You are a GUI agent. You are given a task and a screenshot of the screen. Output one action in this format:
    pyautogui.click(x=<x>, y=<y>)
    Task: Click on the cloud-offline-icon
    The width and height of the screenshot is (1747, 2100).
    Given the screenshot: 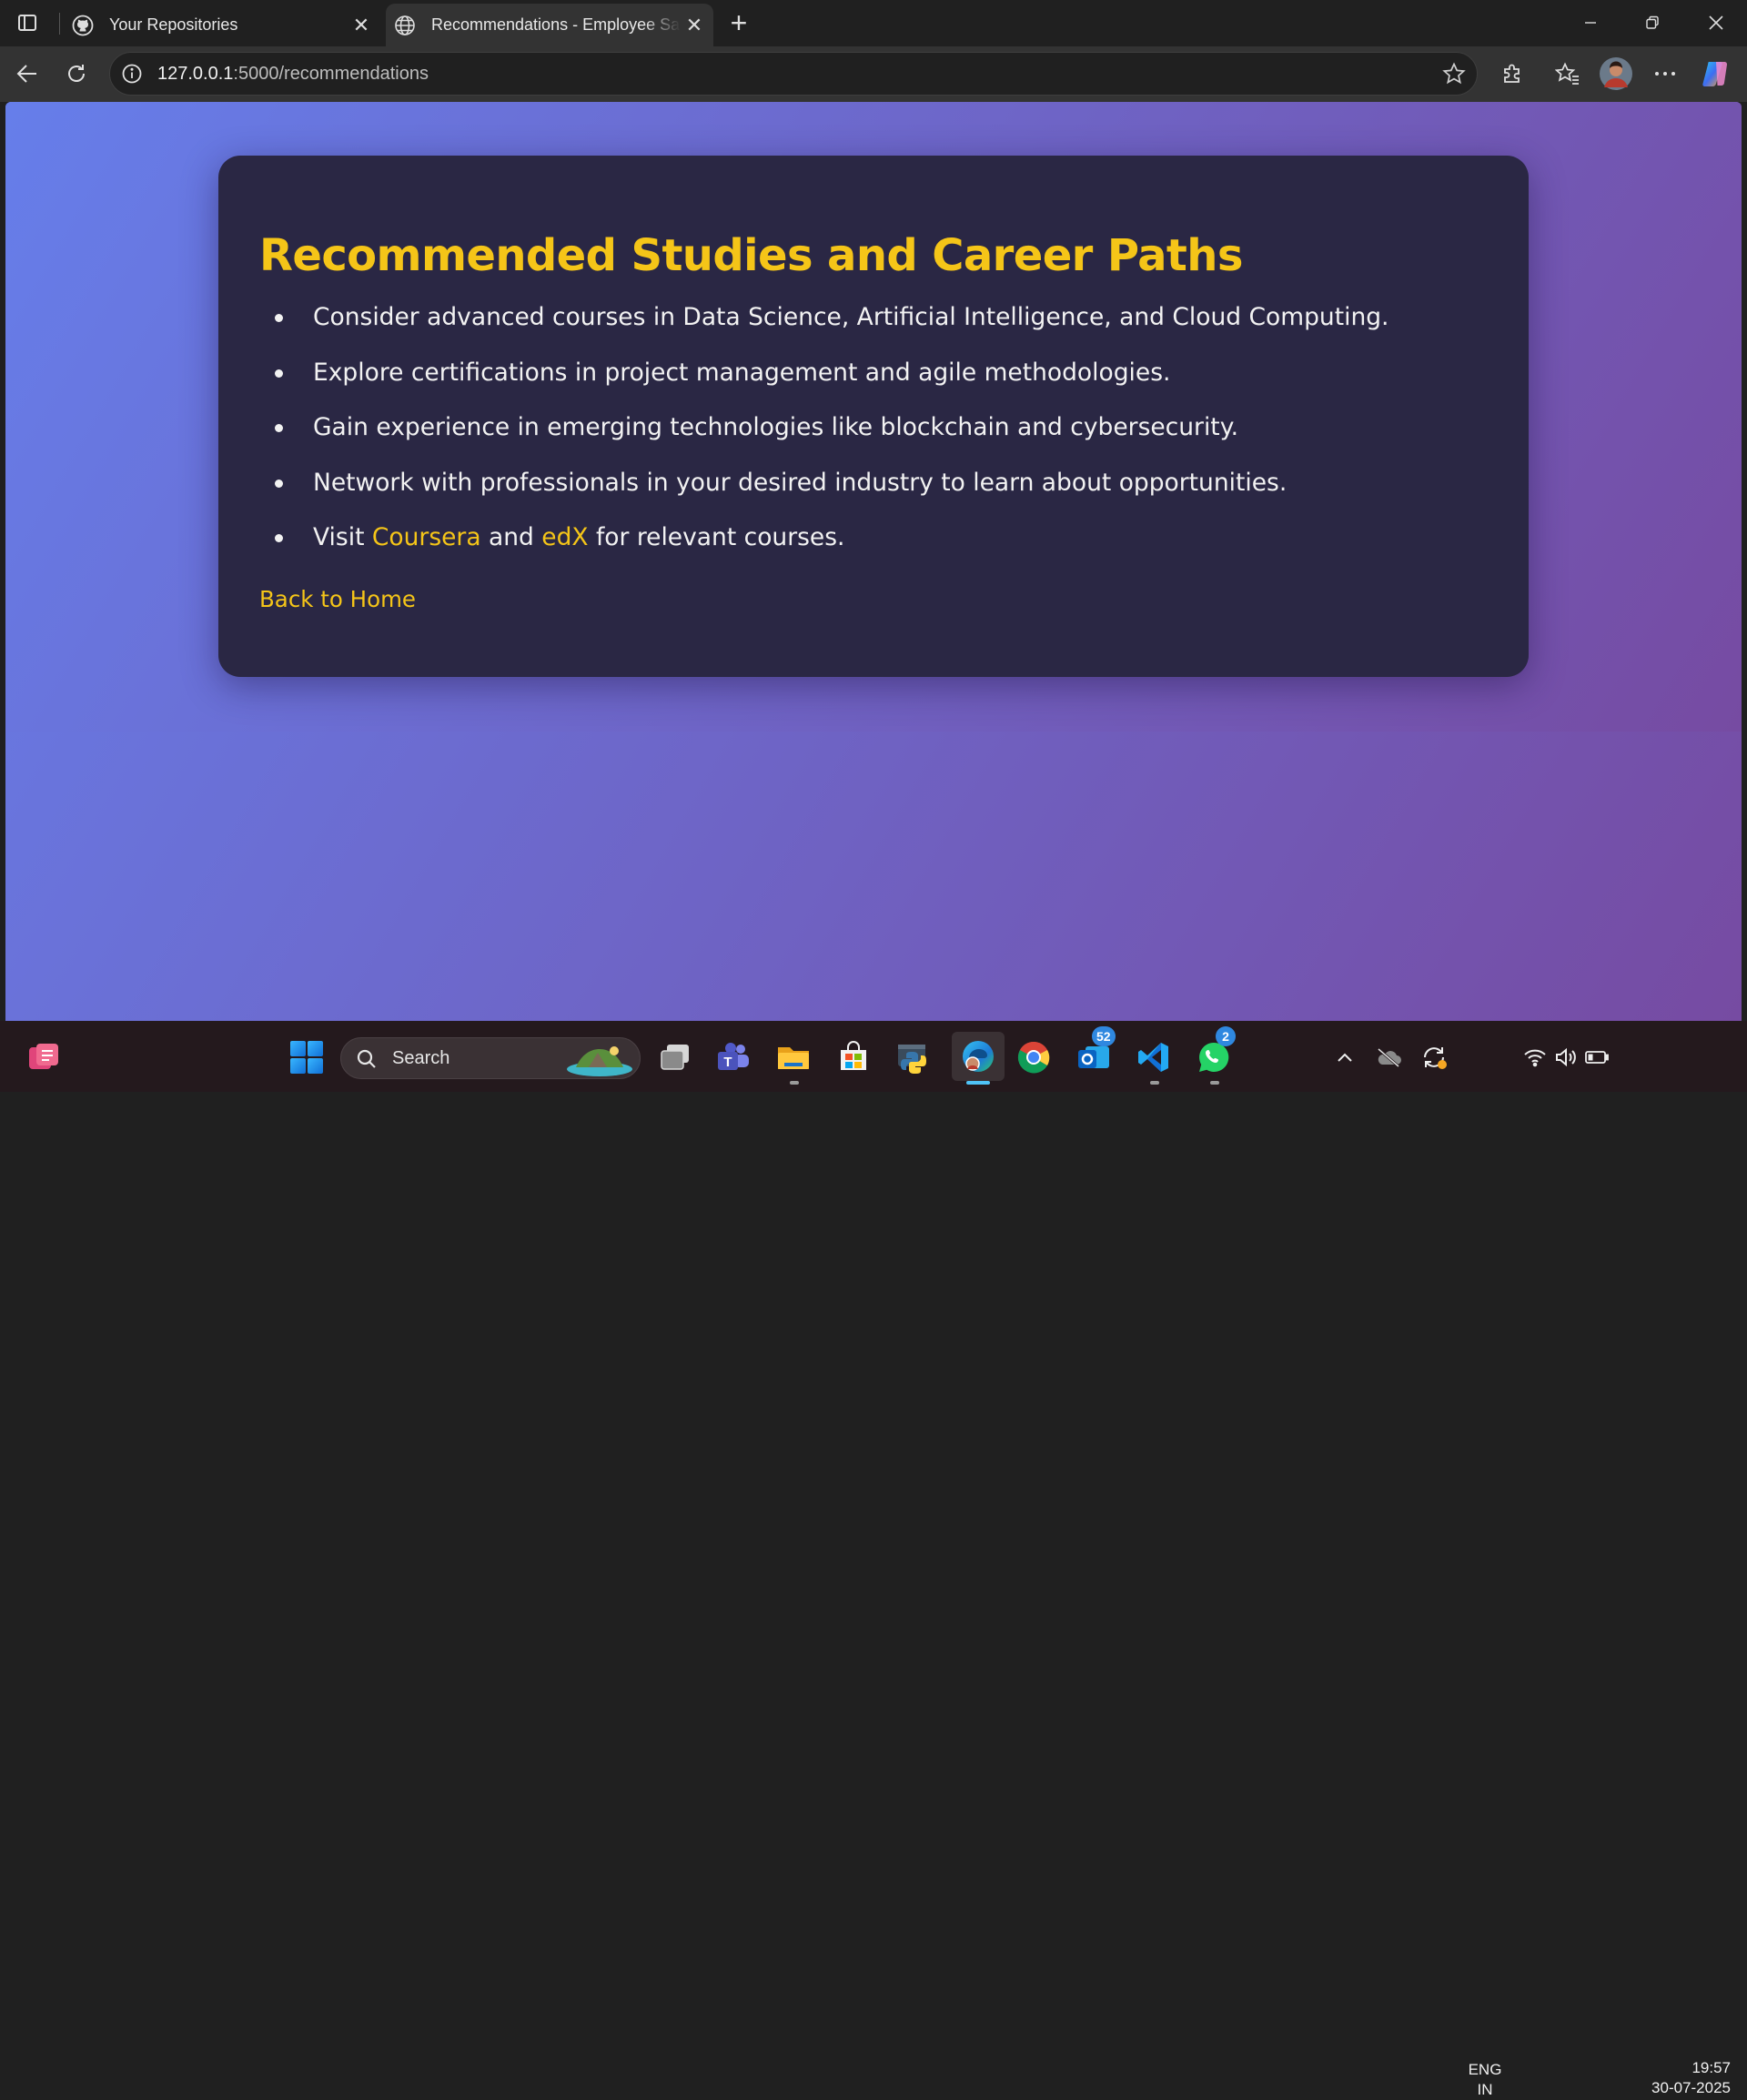 What is the action you would take?
    pyautogui.click(x=1389, y=1057)
    